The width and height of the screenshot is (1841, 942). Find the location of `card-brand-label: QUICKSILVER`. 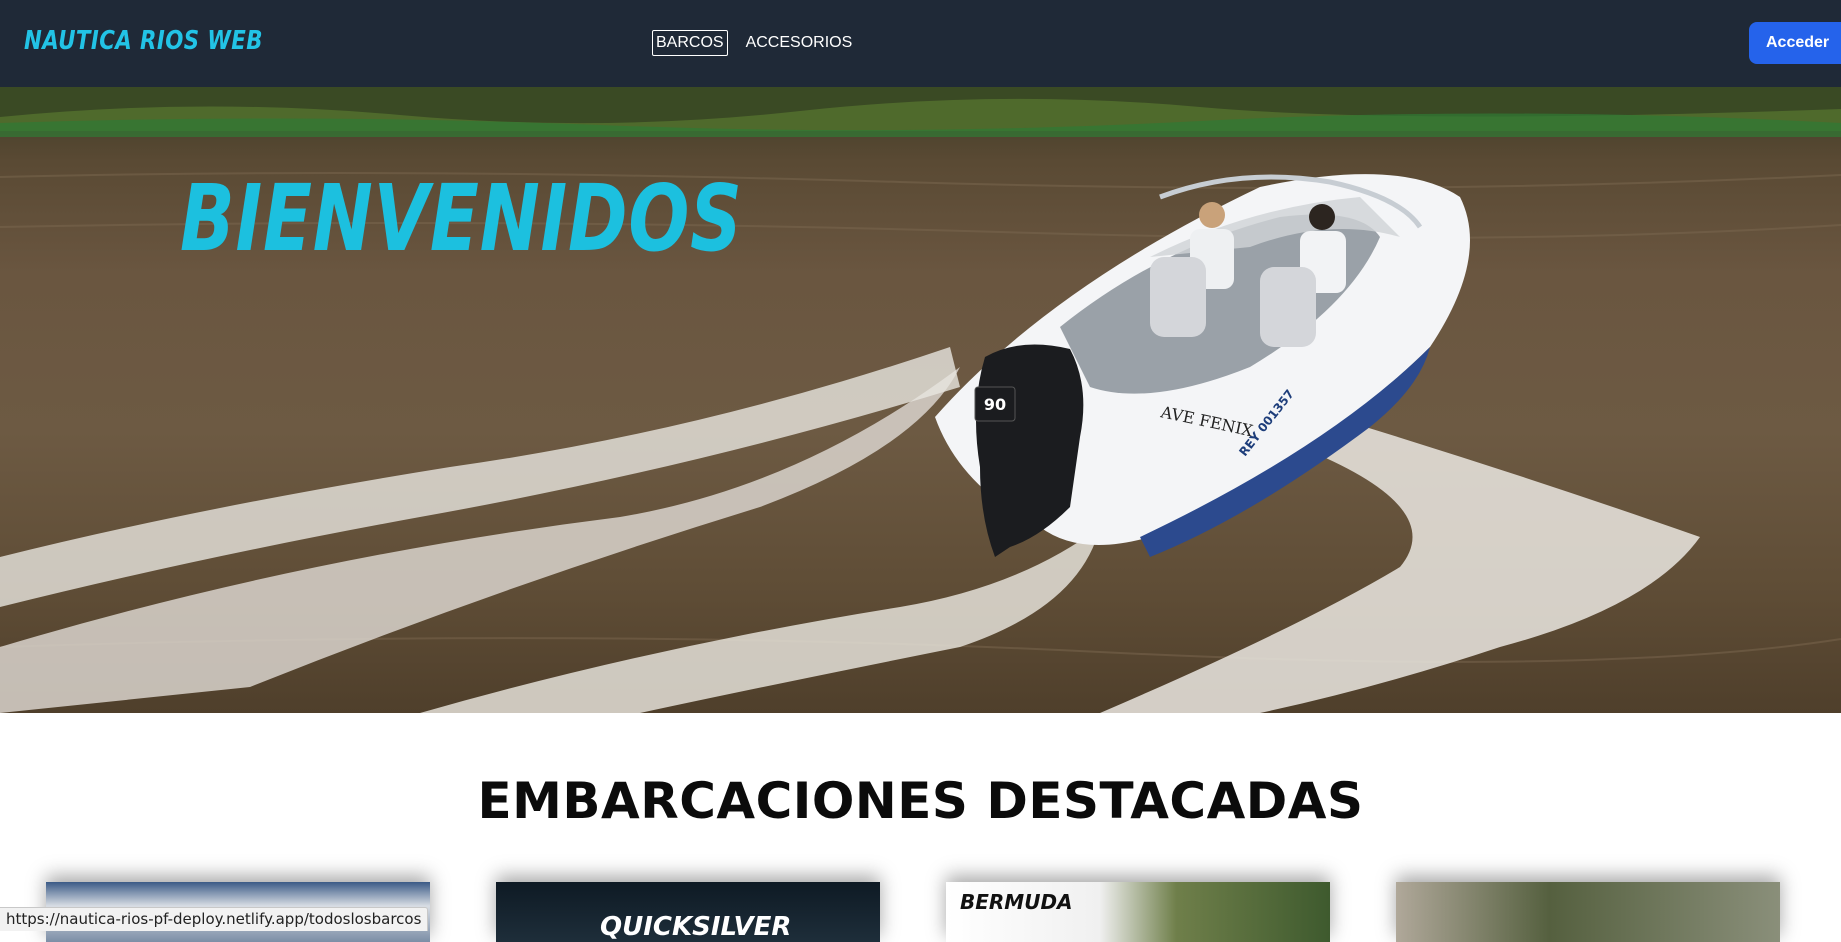

card-brand-label: QUICKSILVER is located at coordinates (696, 927).